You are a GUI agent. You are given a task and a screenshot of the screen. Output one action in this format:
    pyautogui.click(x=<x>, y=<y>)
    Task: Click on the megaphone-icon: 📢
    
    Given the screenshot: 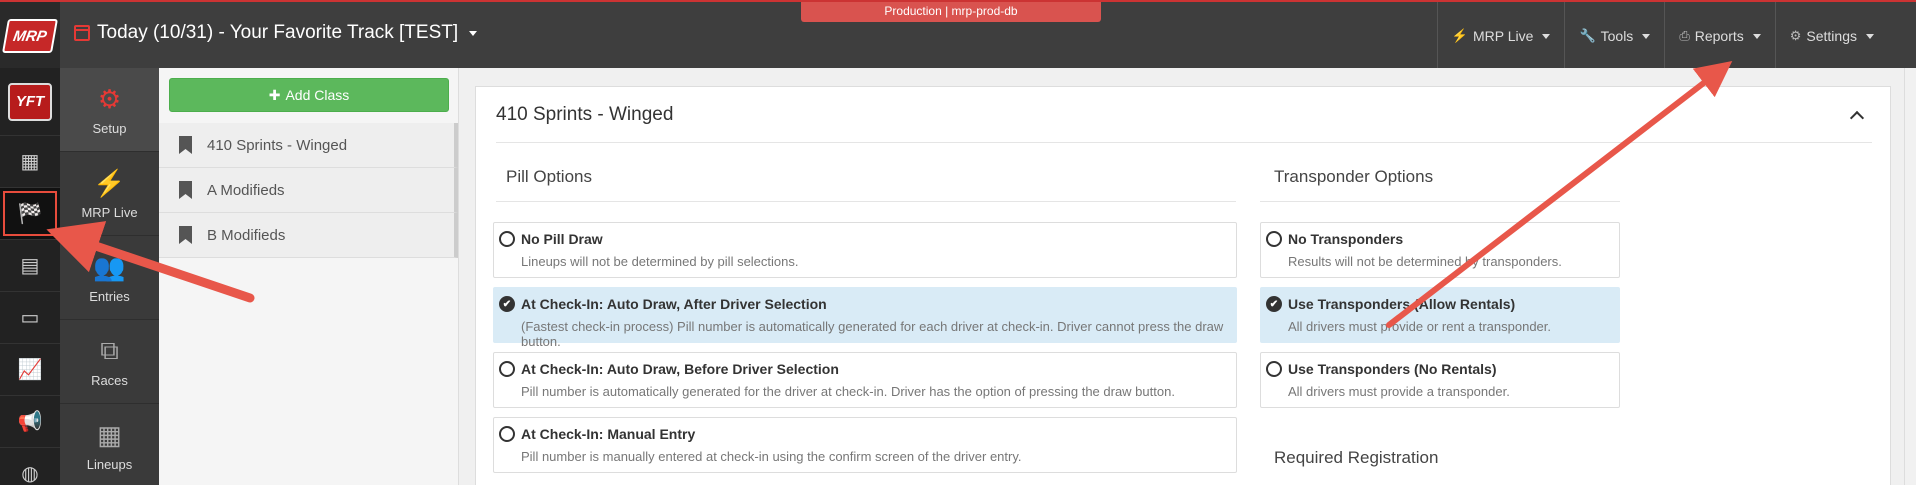 What is the action you would take?
    pyautogui.click(x=30, y=422)
    